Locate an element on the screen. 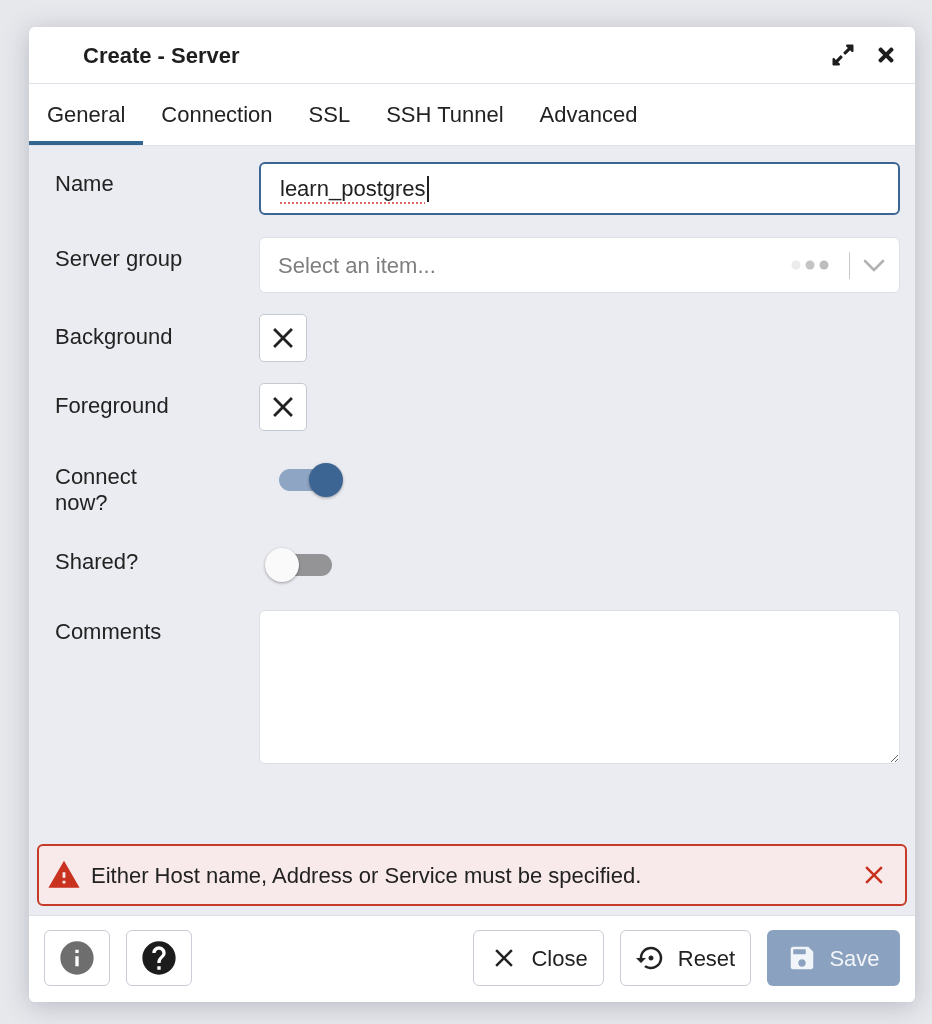  text-cursor-icon is located at coordinates (427, 188).